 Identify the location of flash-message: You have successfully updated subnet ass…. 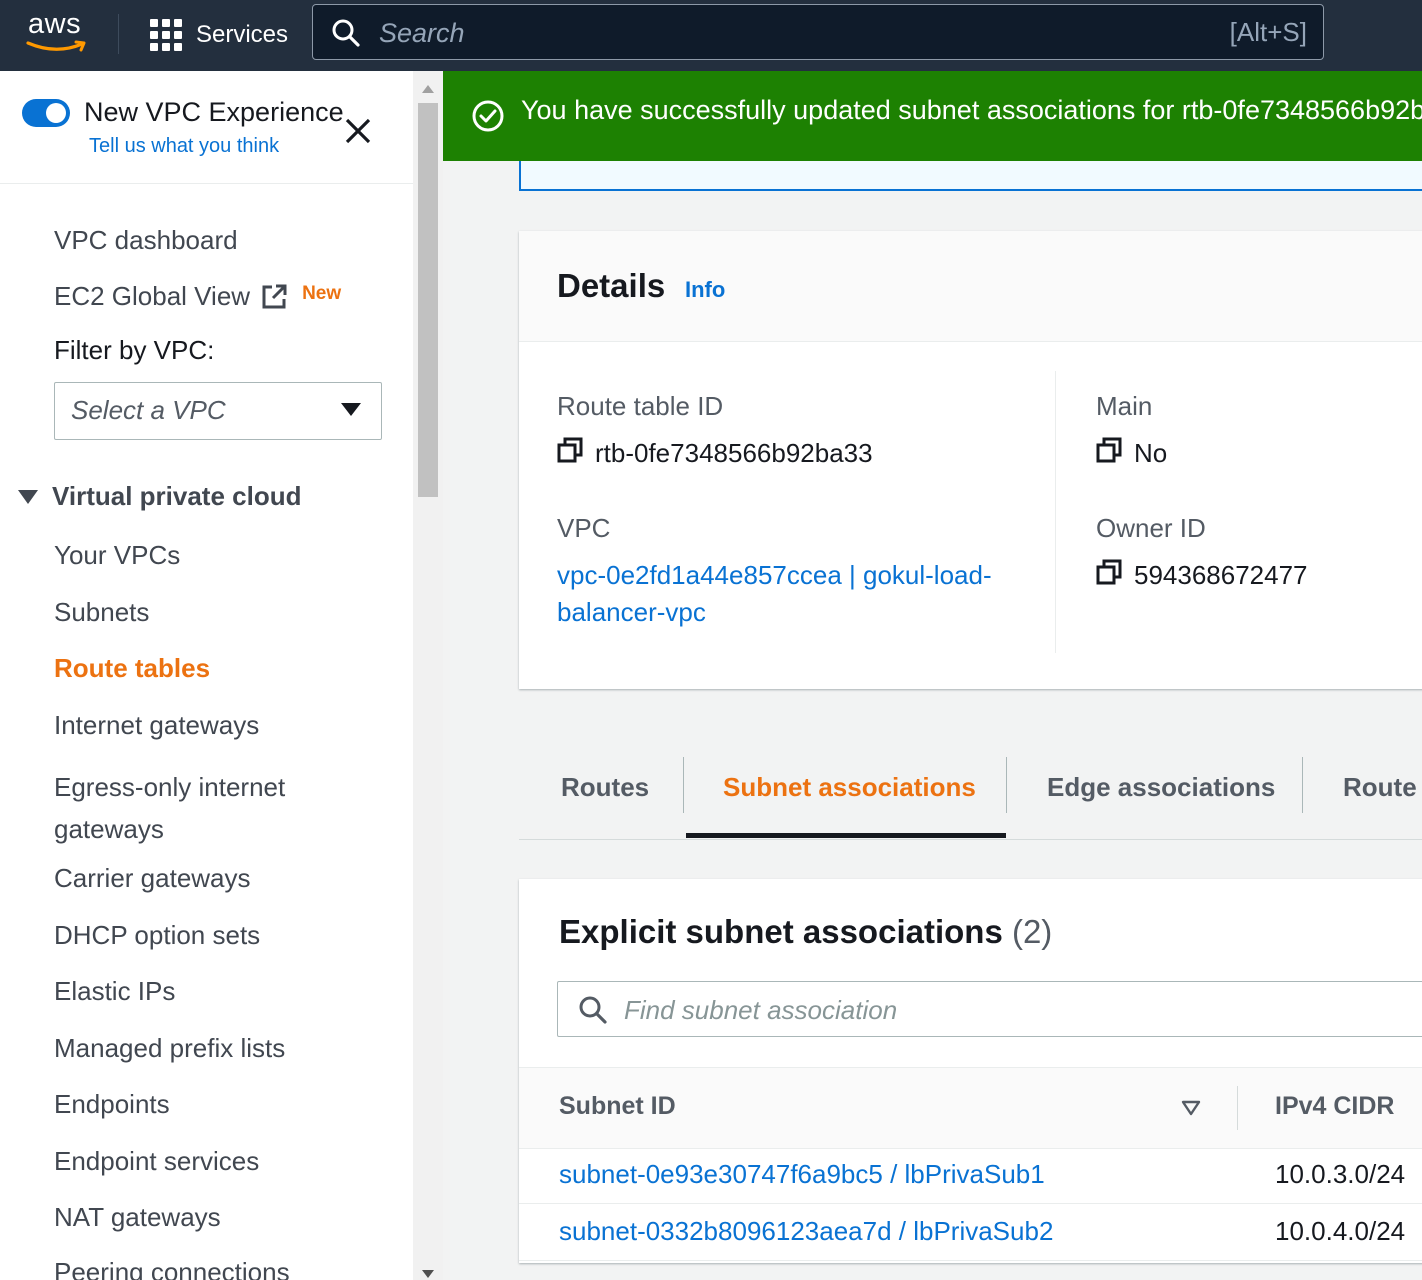
(971, 110).